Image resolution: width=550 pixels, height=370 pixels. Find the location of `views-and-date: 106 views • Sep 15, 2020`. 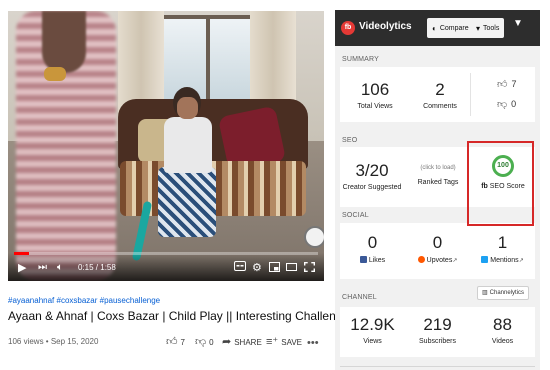

views-and-date: 106 views • Sep 15, 2020 is located at coordinates (53, 341).